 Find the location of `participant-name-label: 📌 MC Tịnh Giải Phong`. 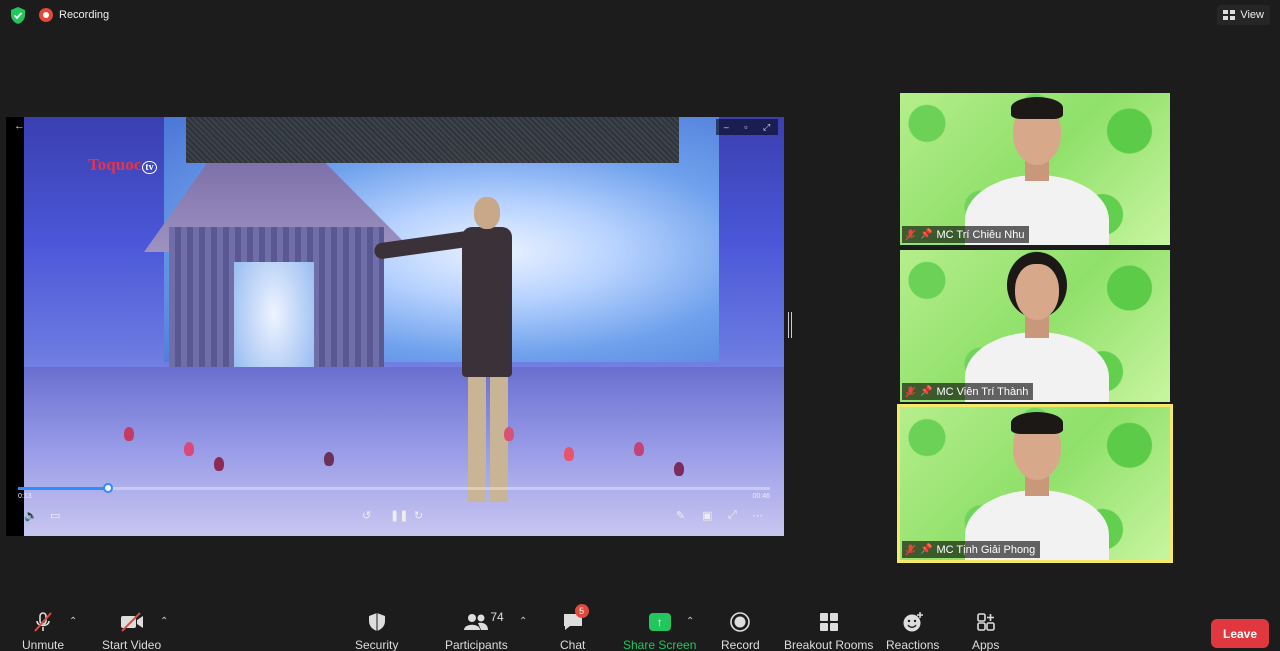

participant-name-label: 📌 MC Tịnh Giải Phong is located at coordinates (971, 549).